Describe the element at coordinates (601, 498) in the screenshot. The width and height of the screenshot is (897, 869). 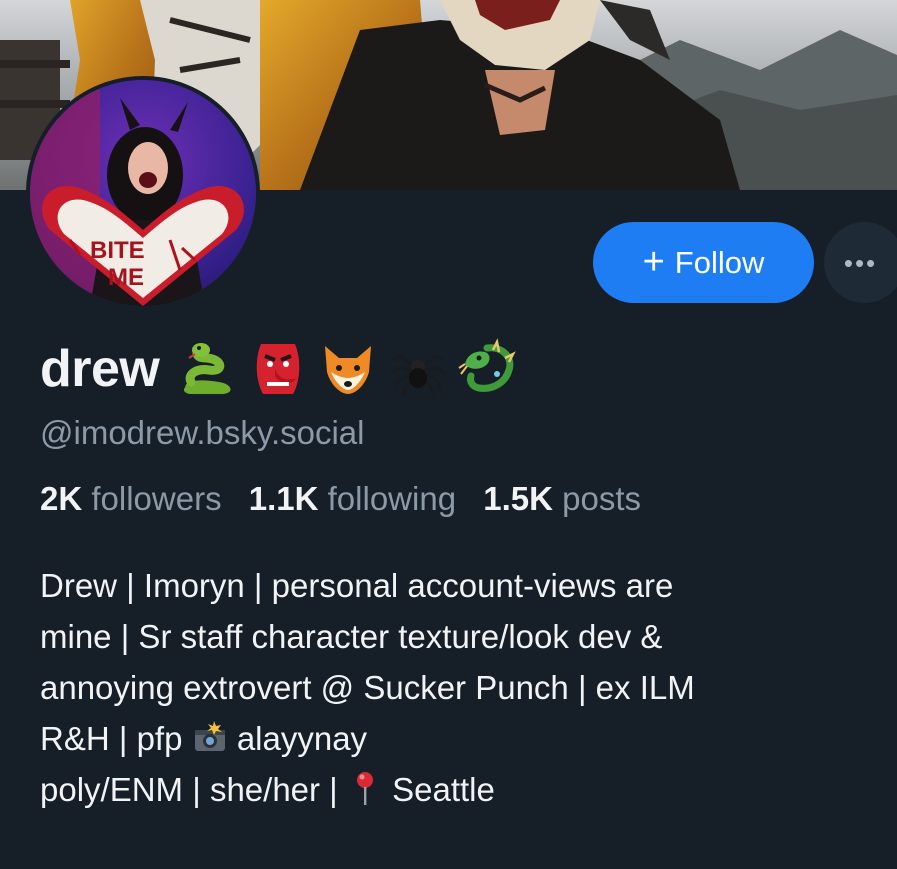
I see `posts-label: posts` at that location.